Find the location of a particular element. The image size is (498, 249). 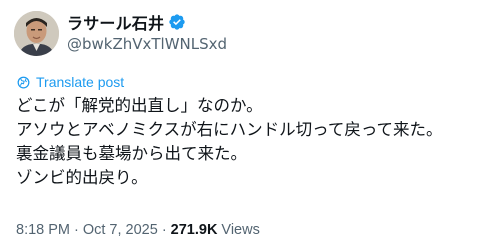

views-label: Views is located at coordinates (240, 230).